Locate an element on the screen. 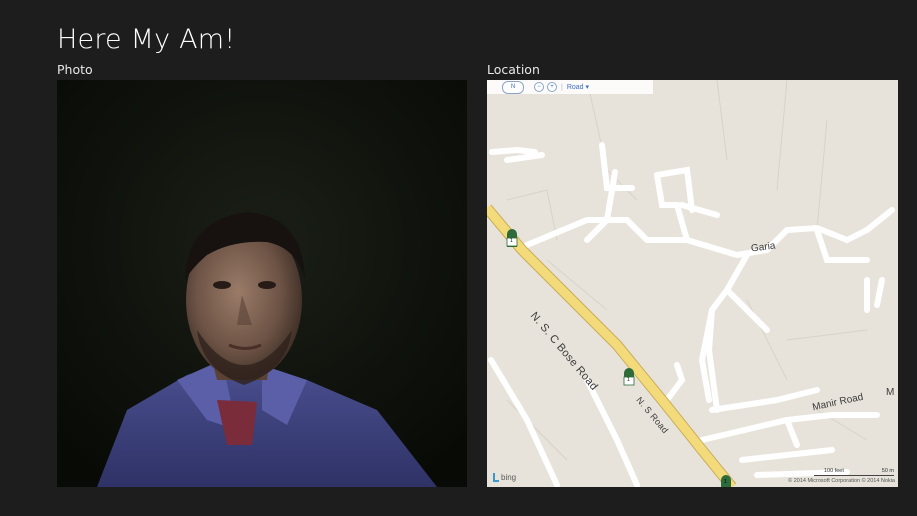 Image resolution: width=917 pixels, height=516 pixels. map-navigation-bar: N − + | Road ▾ is located at coordinates (570, 87).